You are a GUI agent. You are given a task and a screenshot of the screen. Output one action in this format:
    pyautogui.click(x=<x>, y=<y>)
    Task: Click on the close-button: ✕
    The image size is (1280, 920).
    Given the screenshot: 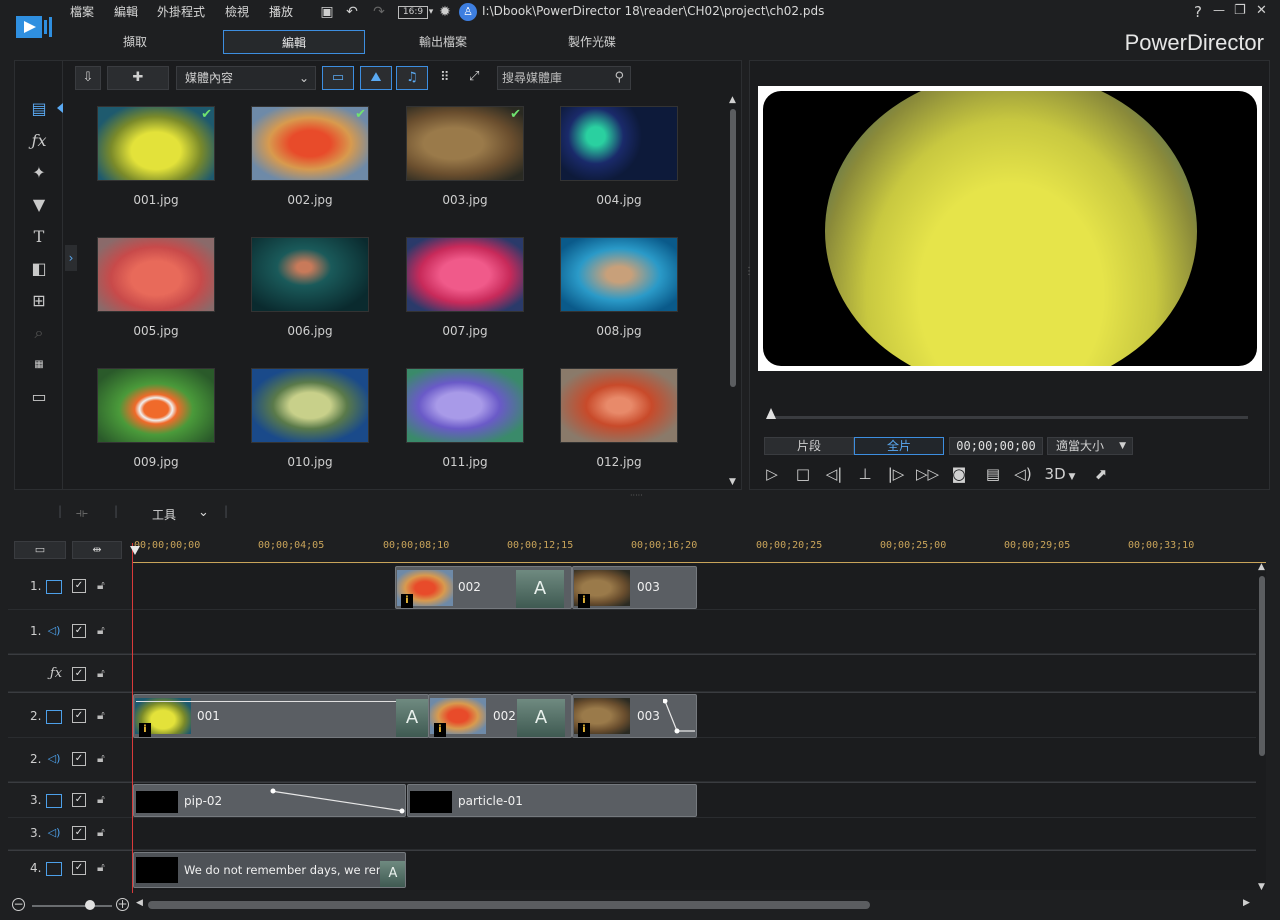 What is the action you would take?
    pyautogui.click(x=1261, y=10)
    